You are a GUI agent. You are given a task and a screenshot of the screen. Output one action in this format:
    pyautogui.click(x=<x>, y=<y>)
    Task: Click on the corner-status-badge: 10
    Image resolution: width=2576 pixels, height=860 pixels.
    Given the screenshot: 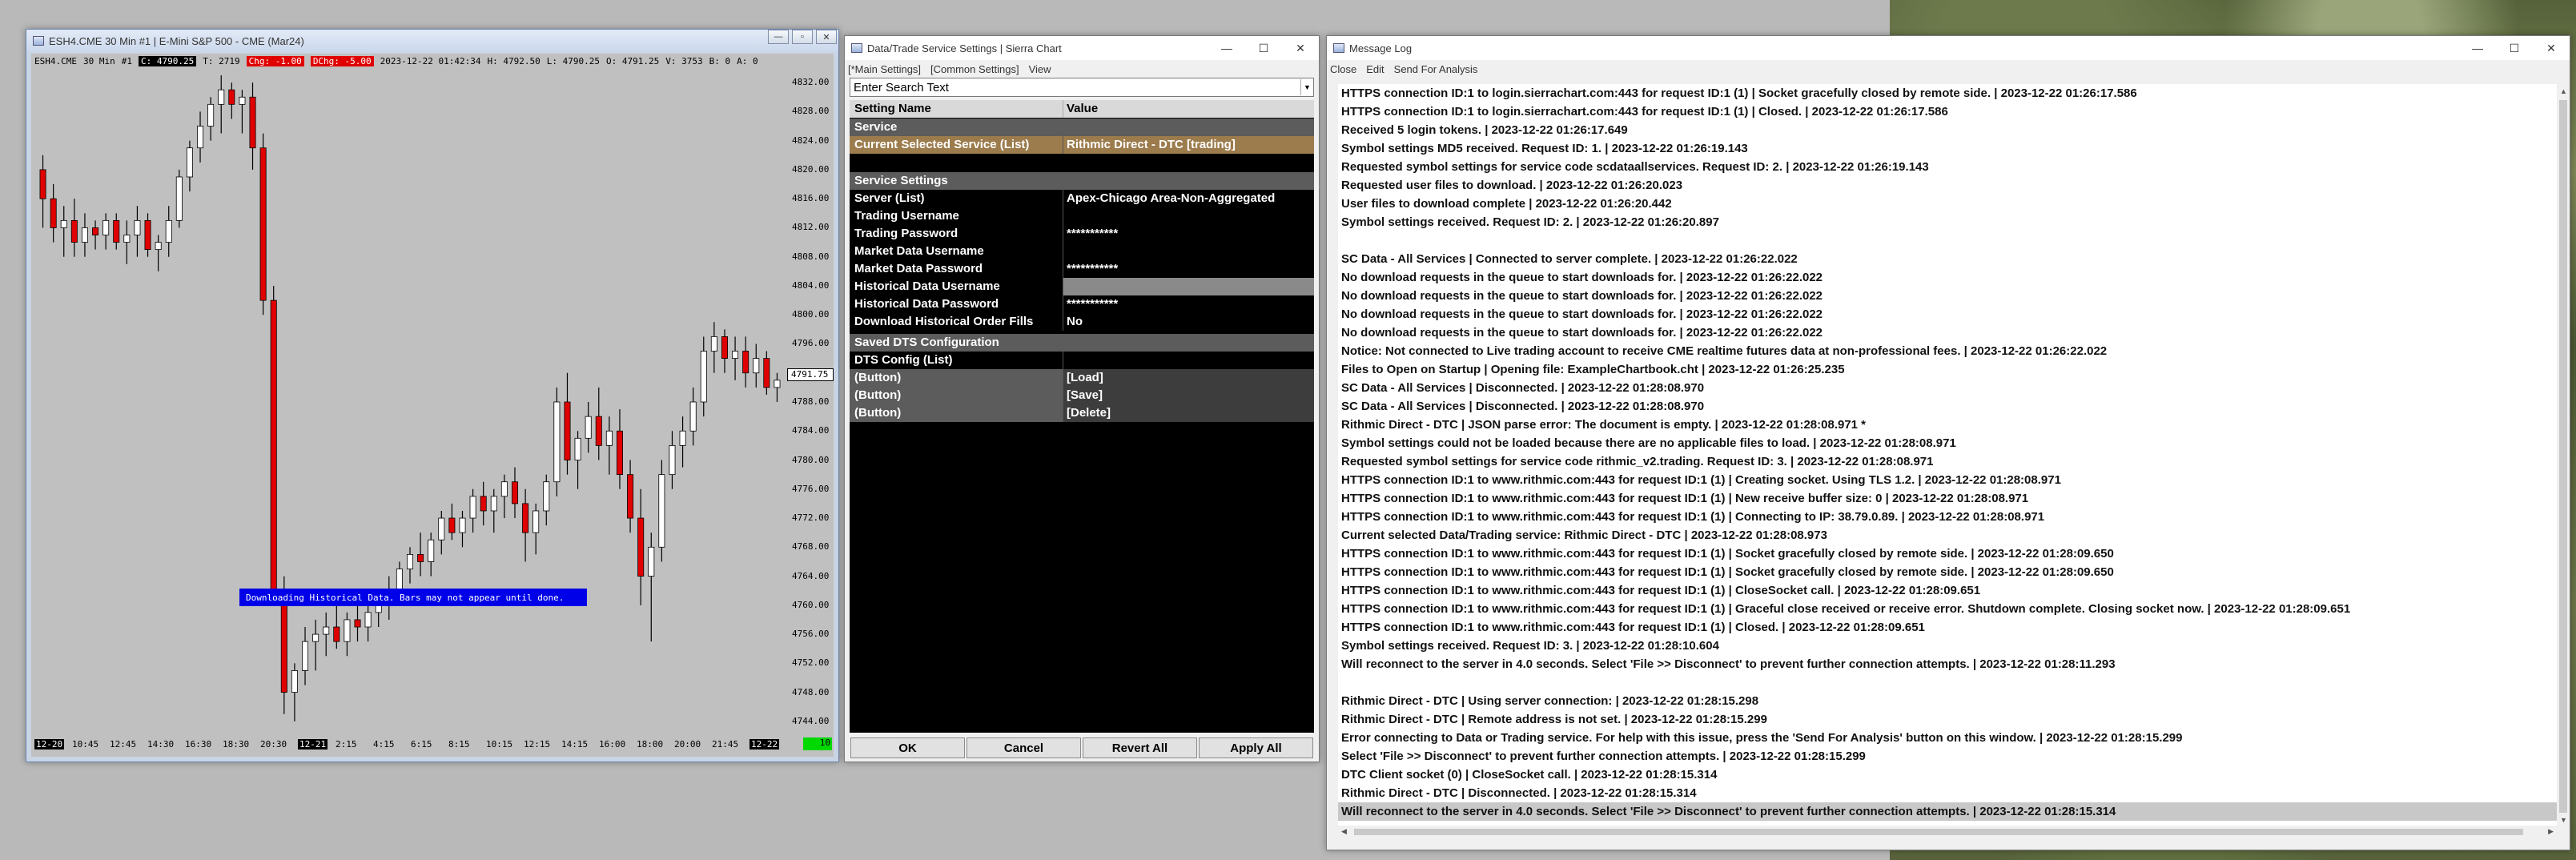 What is the action you would take?
    pyautogui.click(x=817, y=743)
    